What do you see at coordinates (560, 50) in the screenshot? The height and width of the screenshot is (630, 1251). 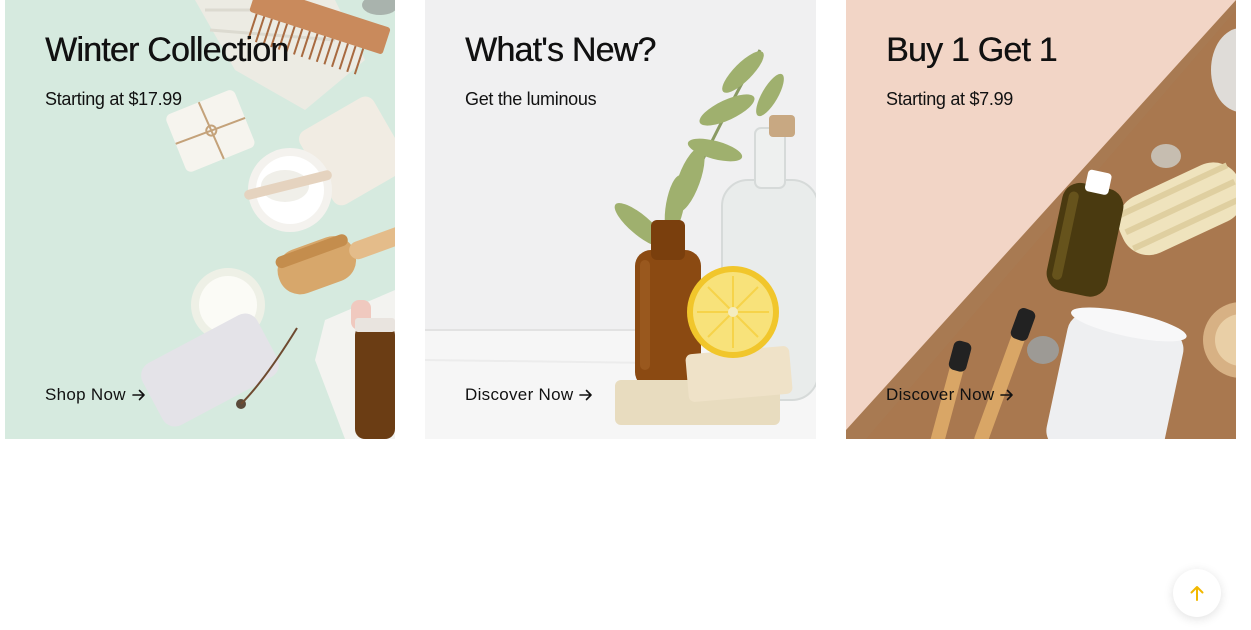 I see `card-title: What's New?` at bounding box center [560, 50].